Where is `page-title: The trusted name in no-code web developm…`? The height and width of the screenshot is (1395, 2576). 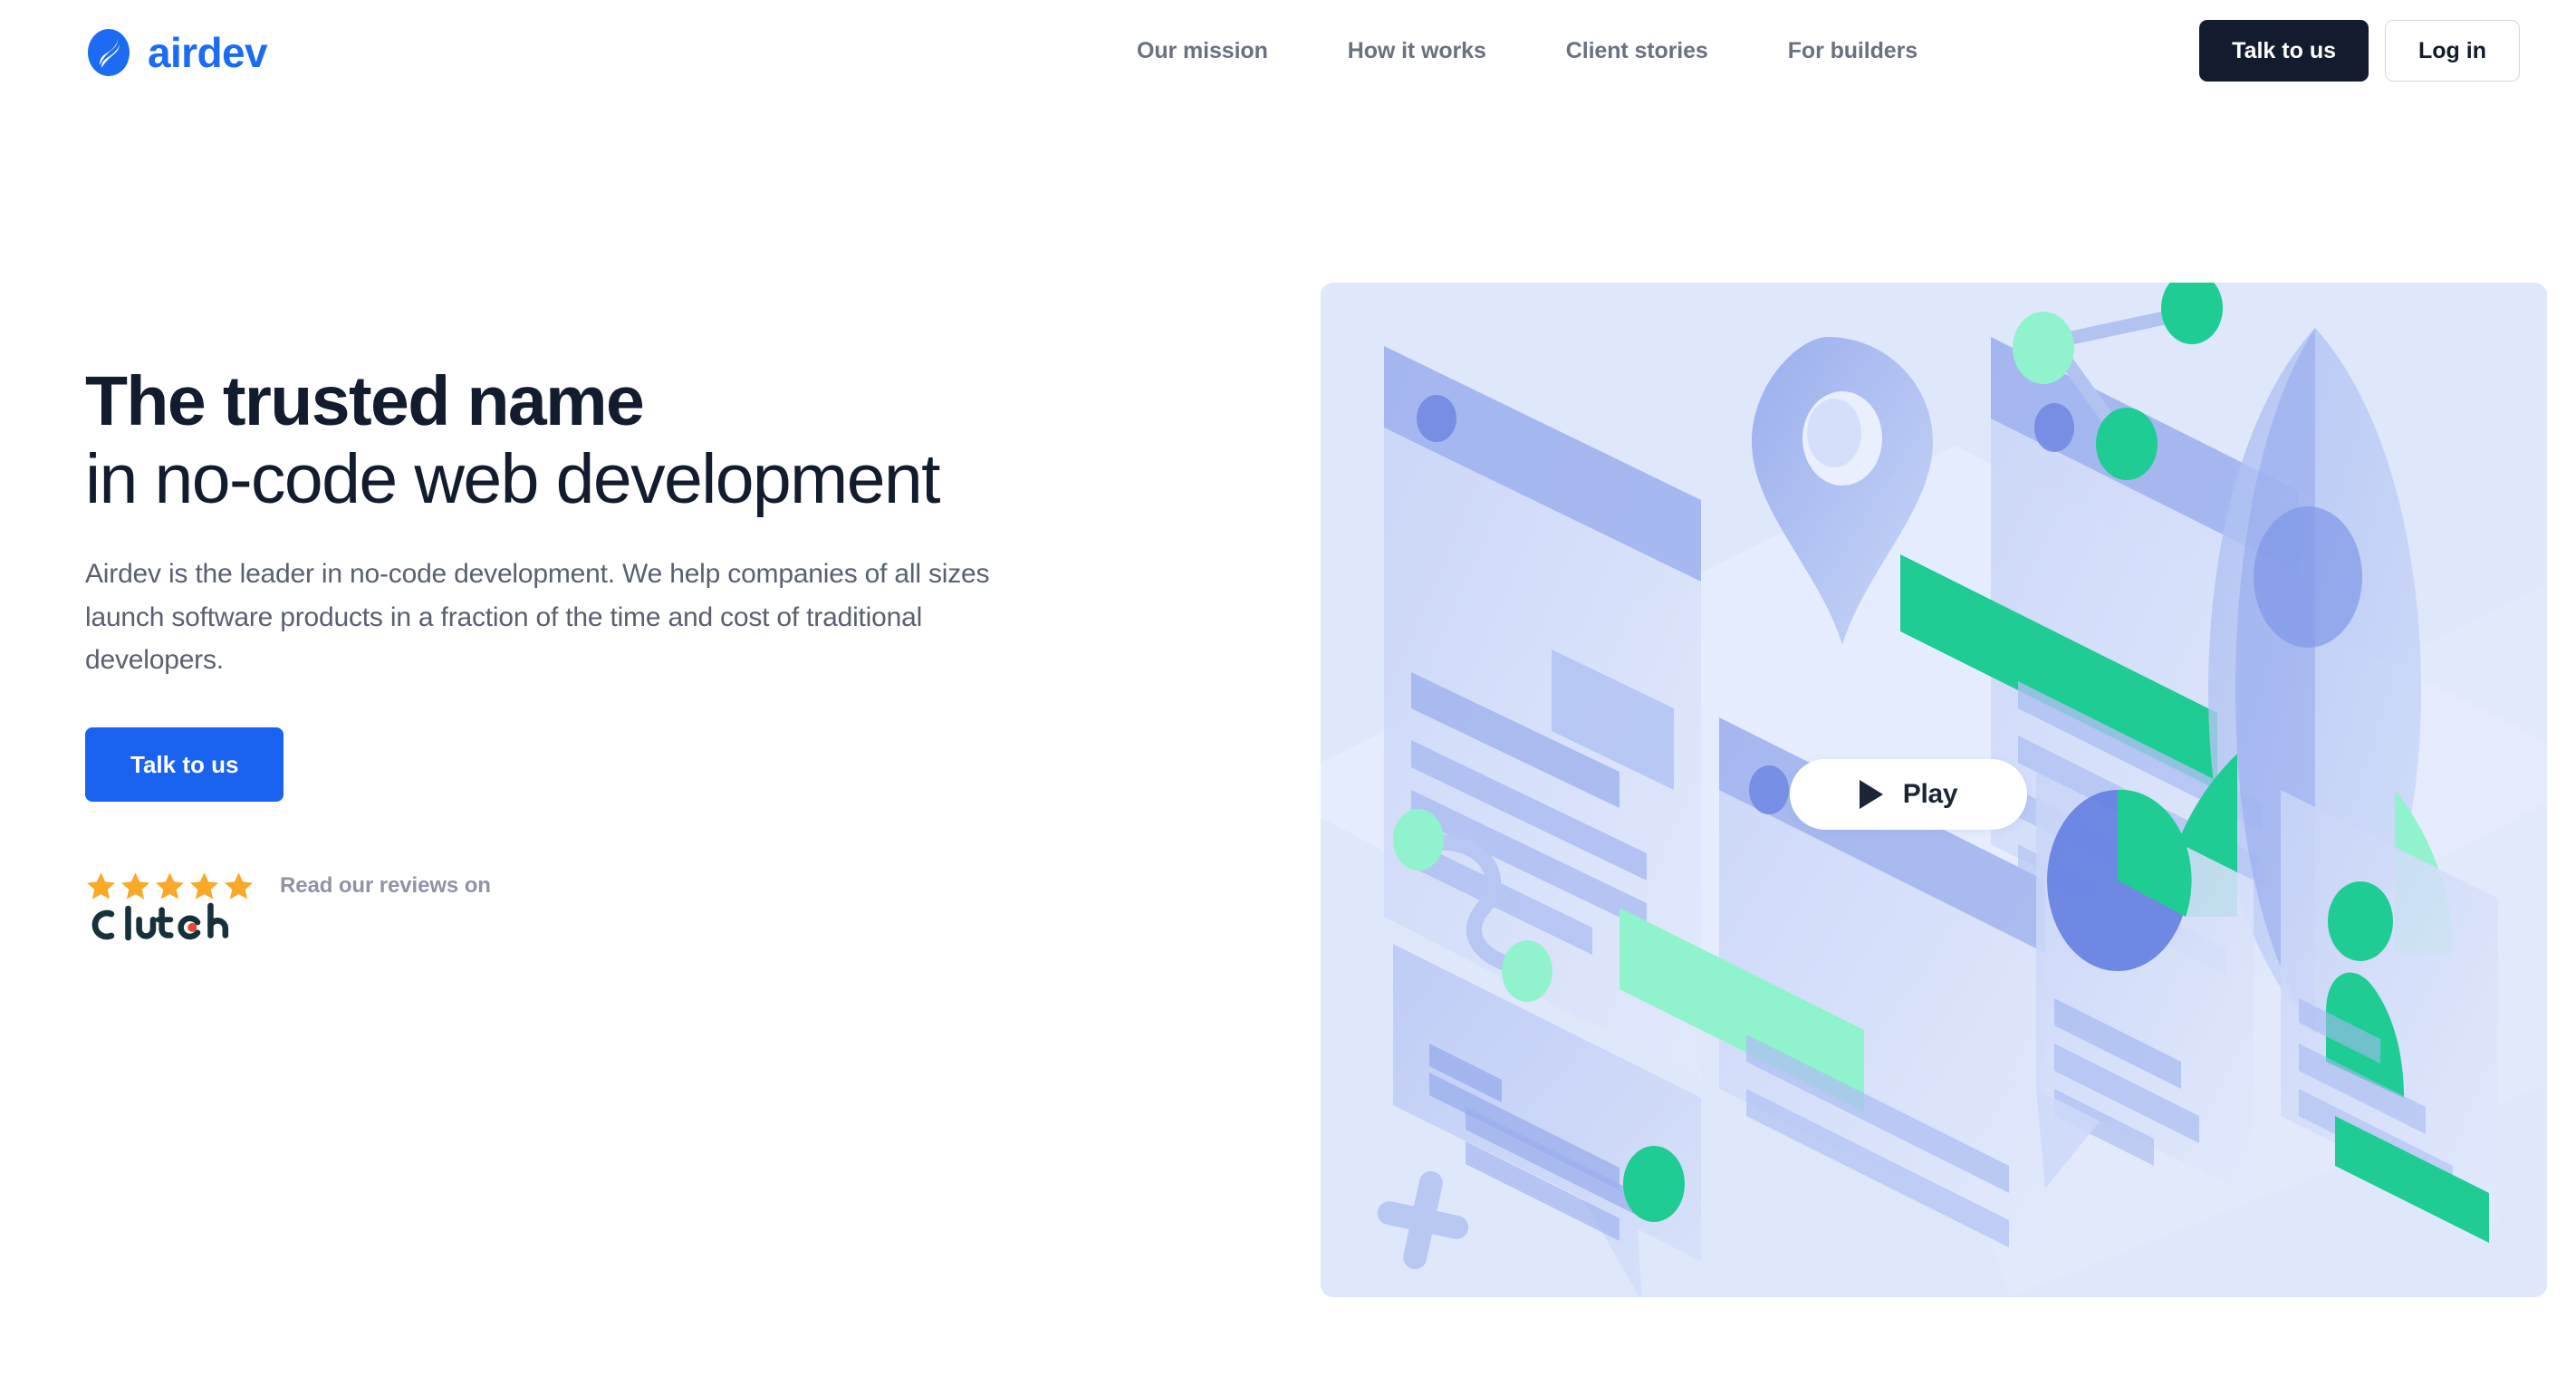
page-title: The trusted name in no-code web developm… is located at coordinates (592, 440).